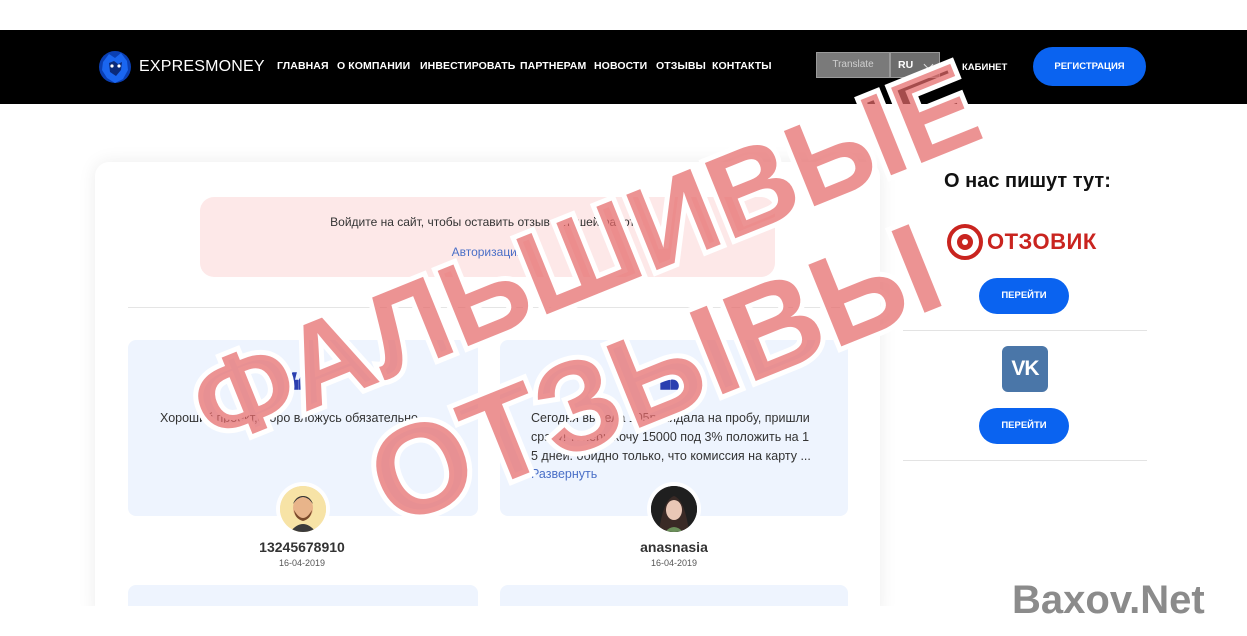  What do you see at coordinates (928, 64) in the screenshot?
I see `chevron-down-icon` at bounding box center [928, 64].